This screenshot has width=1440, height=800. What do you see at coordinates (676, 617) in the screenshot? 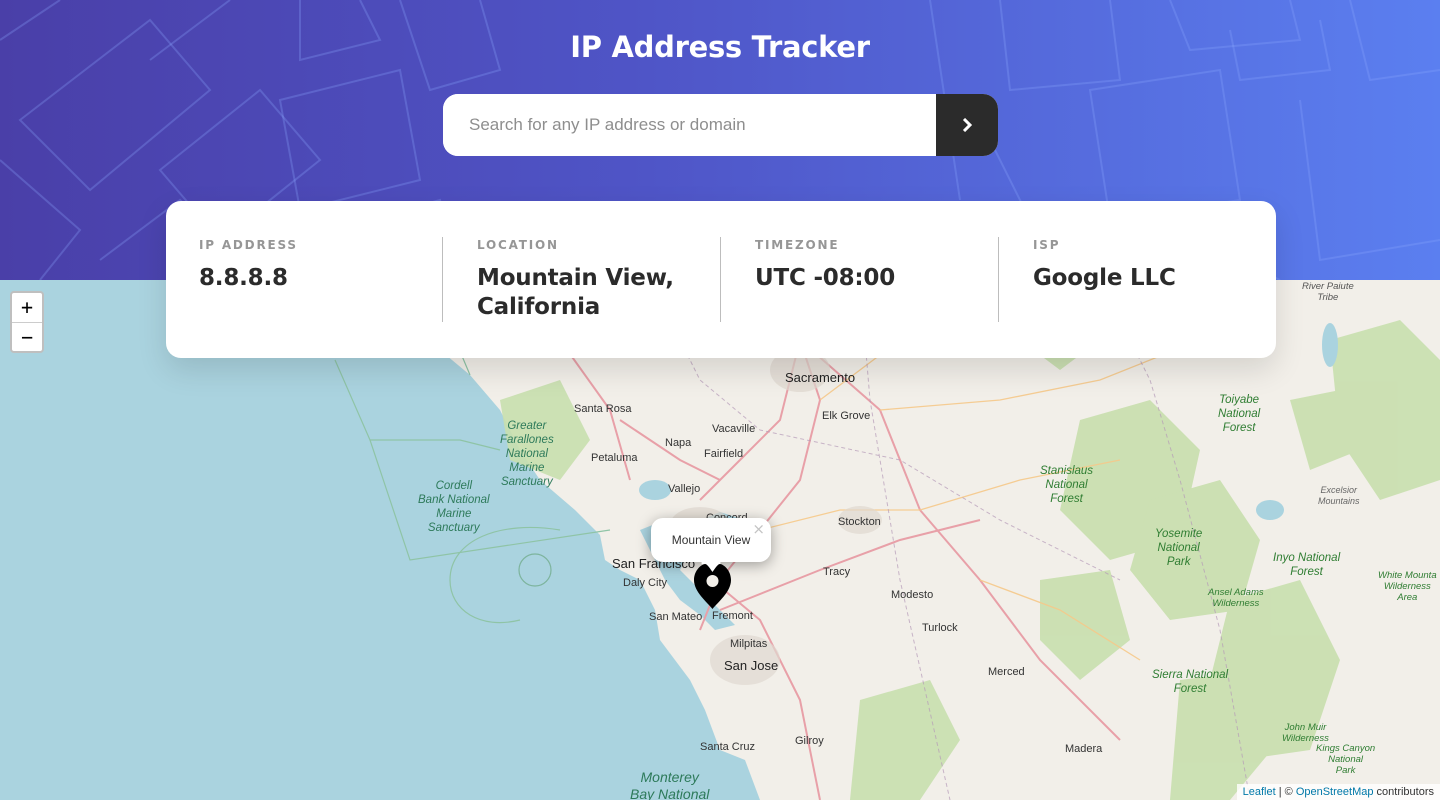
I see `map-label: San Mateo` at bounding box center [676, 617].